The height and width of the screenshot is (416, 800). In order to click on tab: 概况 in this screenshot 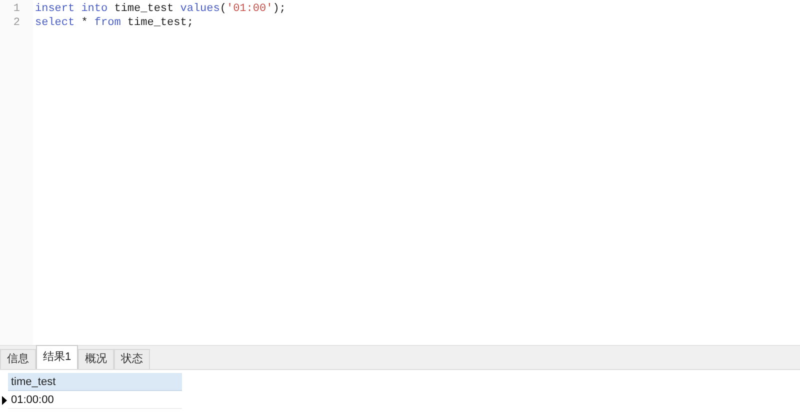, I will do `click(96, 359)`.